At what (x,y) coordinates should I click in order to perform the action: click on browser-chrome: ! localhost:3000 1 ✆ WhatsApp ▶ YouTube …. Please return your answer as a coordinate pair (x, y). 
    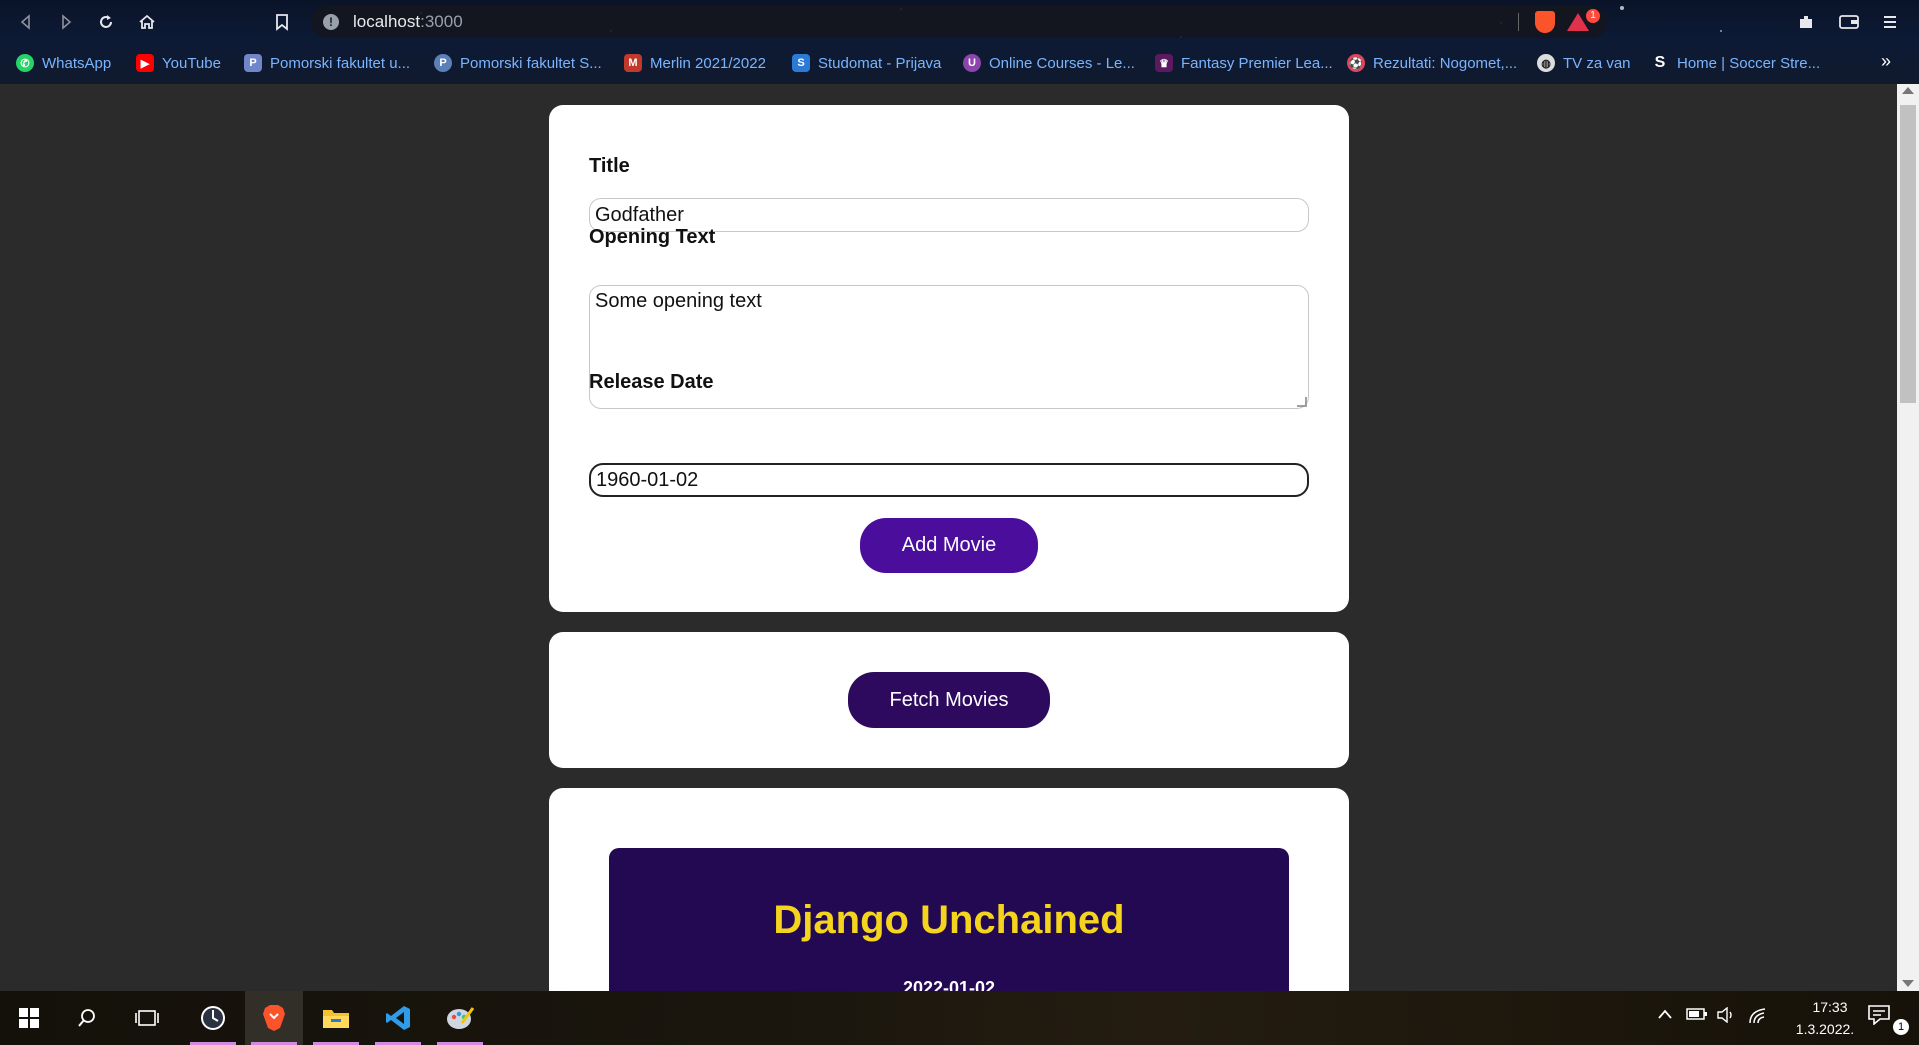
    Looking at the image, I should click on (959, 42).